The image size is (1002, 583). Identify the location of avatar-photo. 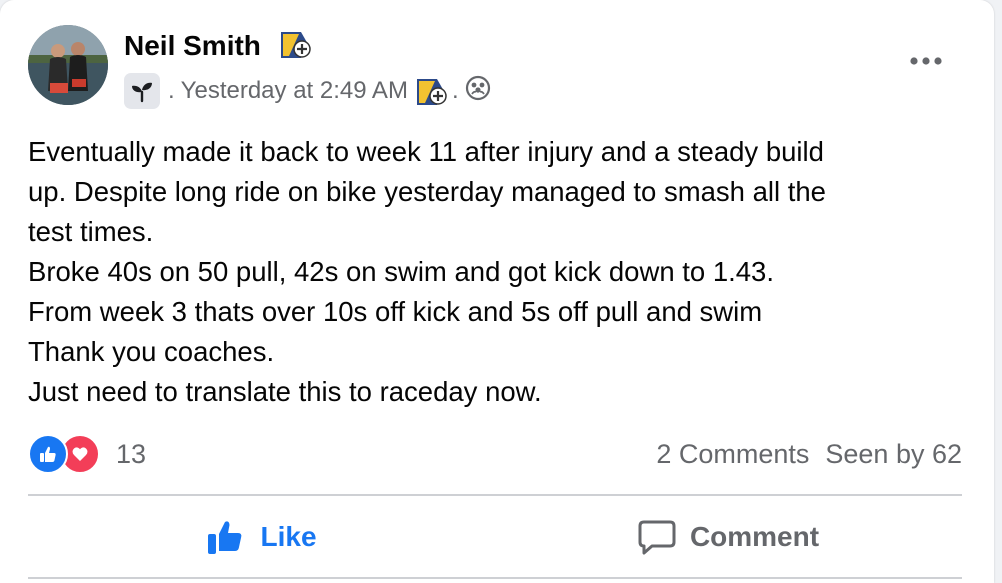
(68, 65).